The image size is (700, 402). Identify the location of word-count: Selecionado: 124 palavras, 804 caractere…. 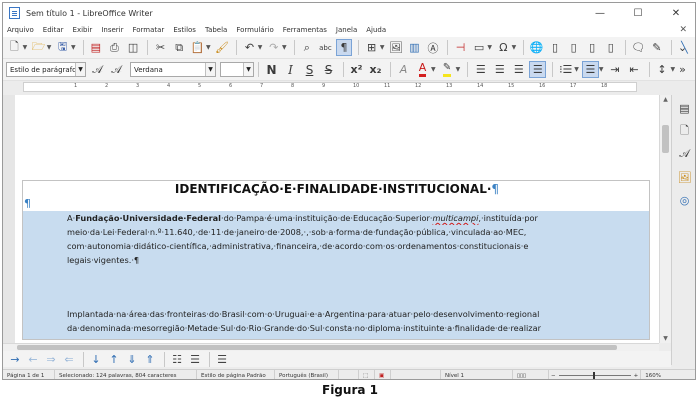
(126, 374).